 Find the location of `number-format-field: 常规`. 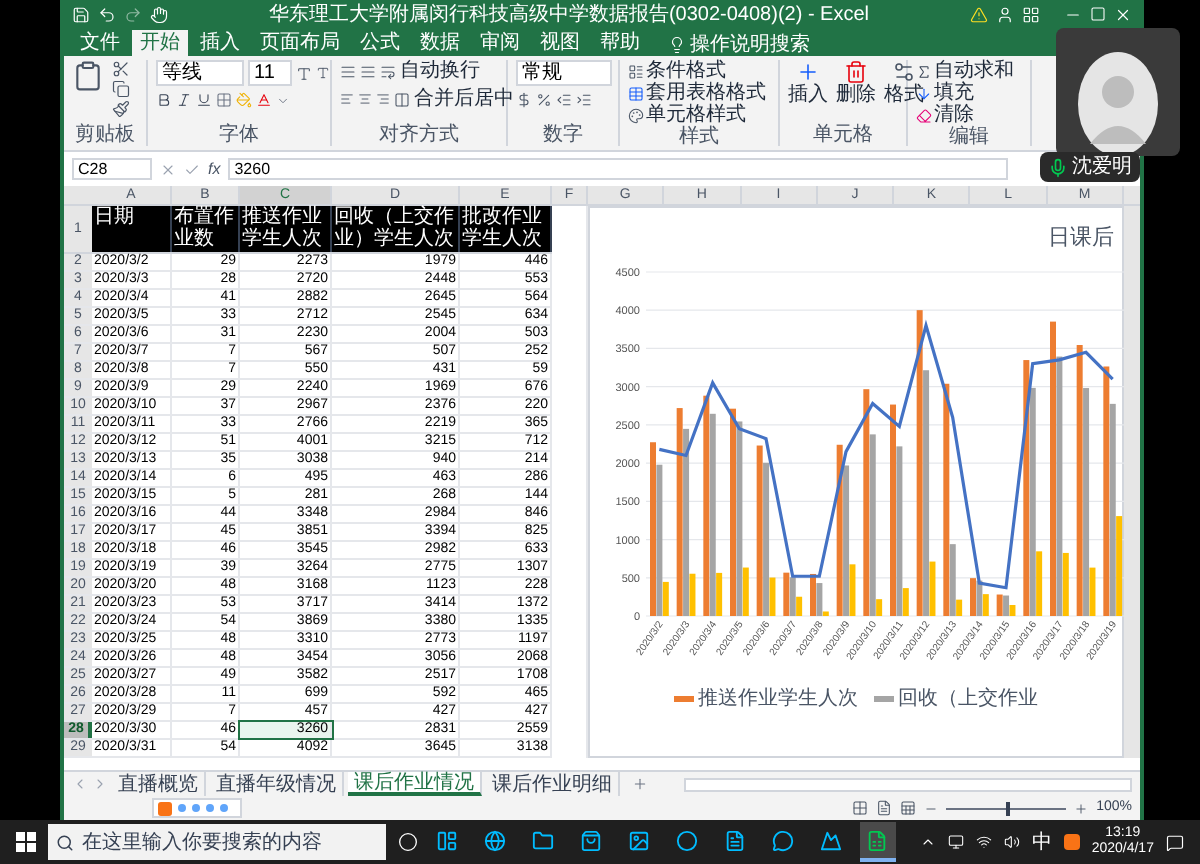

number-format-field: 常规 is located at coordinates (564, 73).